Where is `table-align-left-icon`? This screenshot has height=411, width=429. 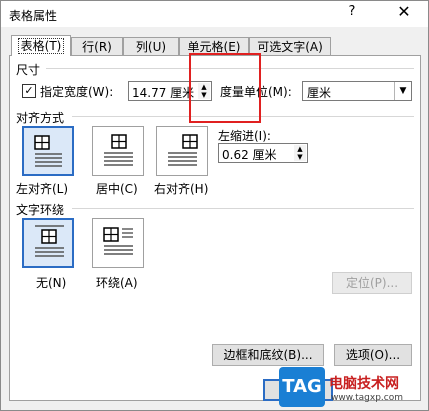
table-align-left-icon is located at coordinates (48, 151).